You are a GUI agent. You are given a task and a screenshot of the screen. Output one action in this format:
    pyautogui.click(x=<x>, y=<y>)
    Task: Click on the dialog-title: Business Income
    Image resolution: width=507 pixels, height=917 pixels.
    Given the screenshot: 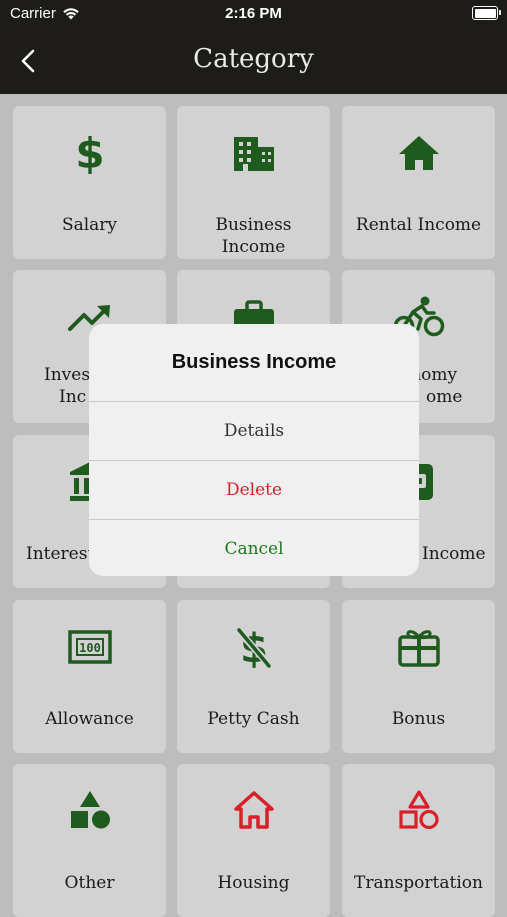 What is the action you would take?
    pyautogui.click(x=254, y=363)
    